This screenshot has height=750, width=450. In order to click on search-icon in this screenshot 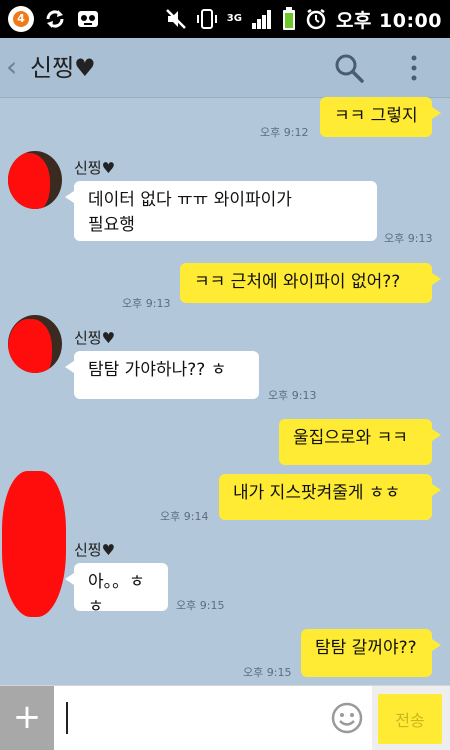, I will do `click(349, 68)`.